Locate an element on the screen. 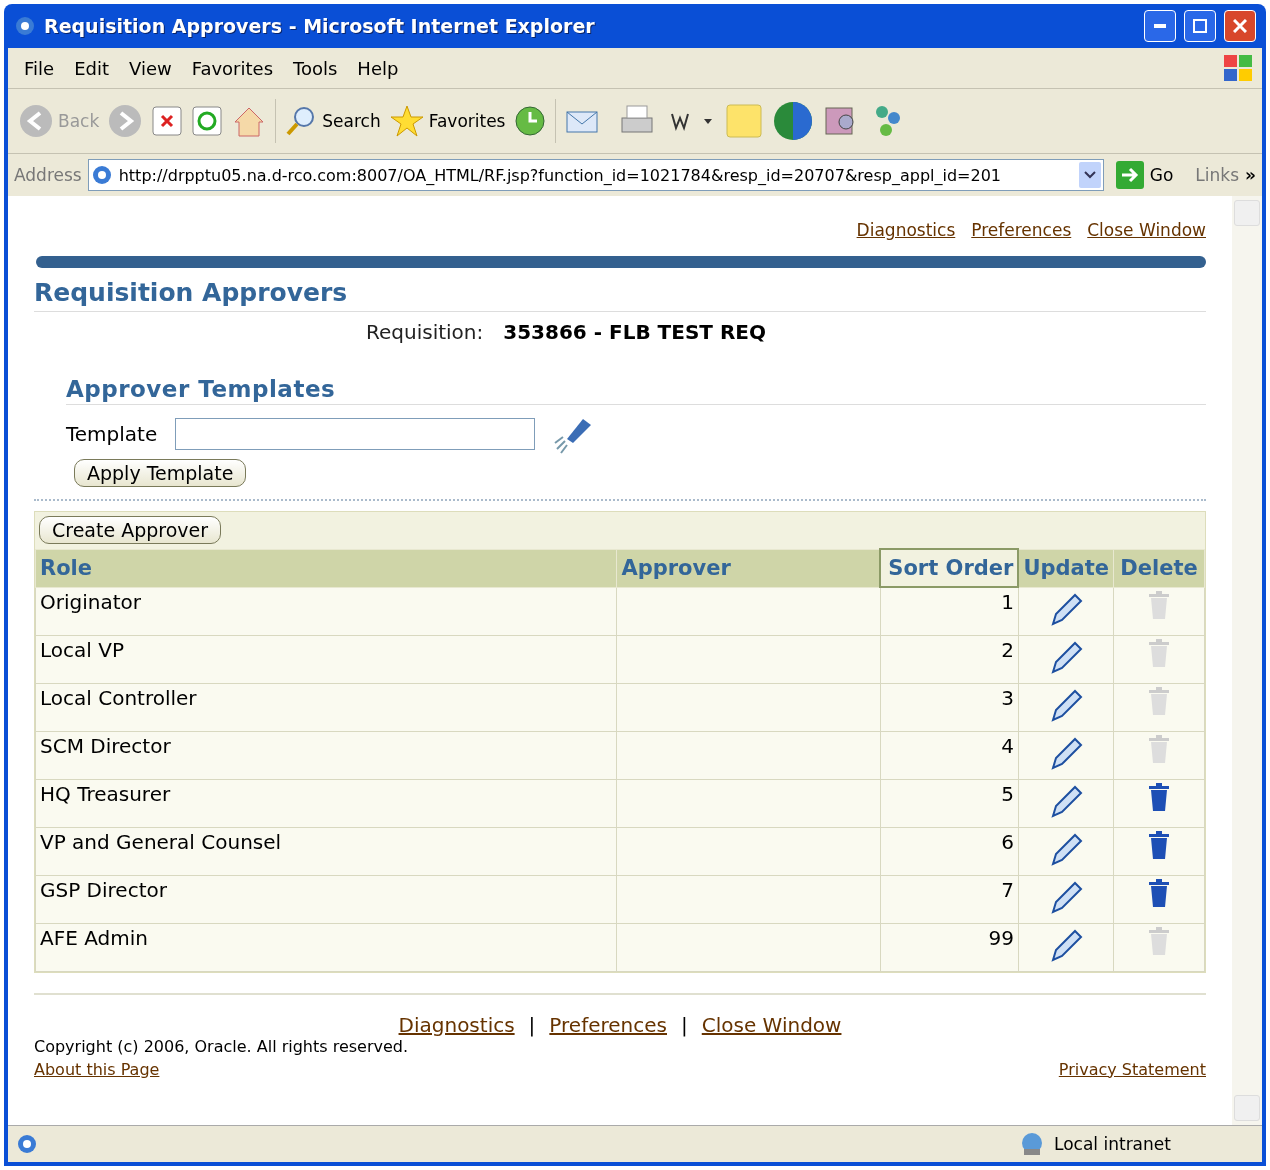  requisition-label: Requisition: is located at coordinates (425, 332).